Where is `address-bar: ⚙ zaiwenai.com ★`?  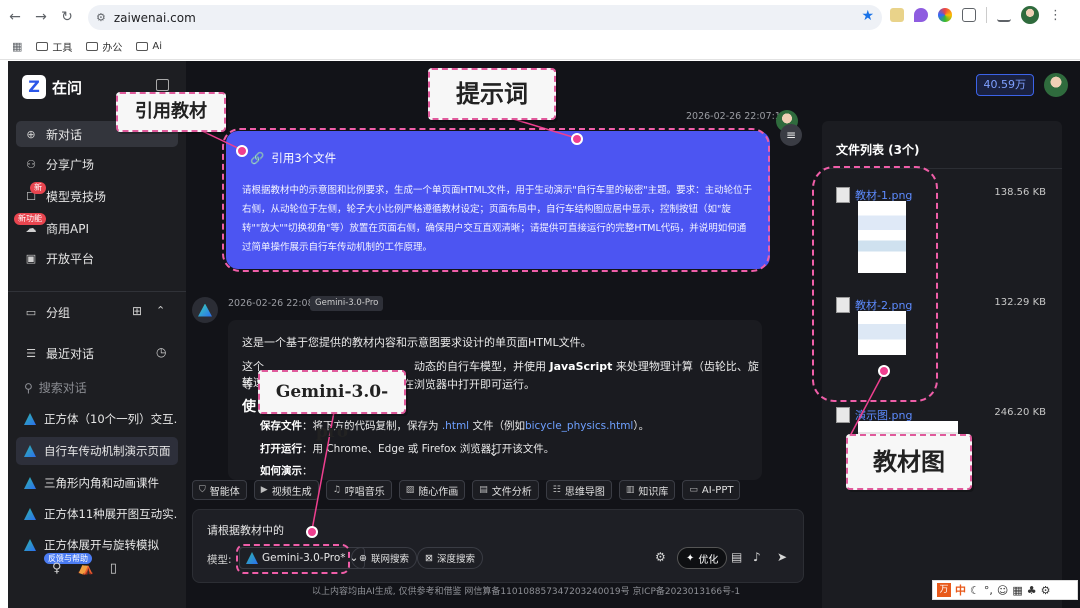 address-bar: ⚙ zaiwenai.com ★ is located at coordinates (485, 17).